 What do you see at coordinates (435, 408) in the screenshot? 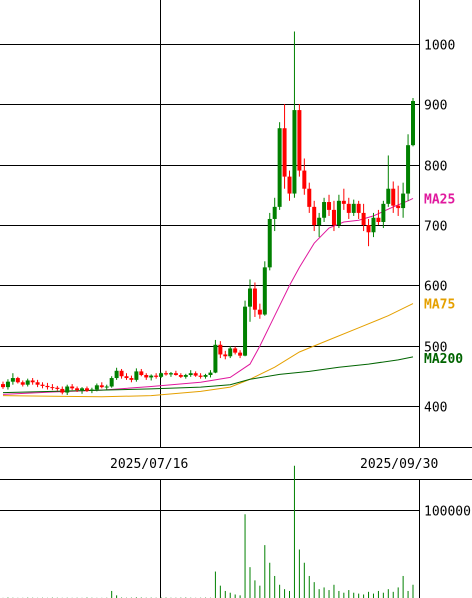
I see `price-tick-label: 400` at bounding box center [435, 408].